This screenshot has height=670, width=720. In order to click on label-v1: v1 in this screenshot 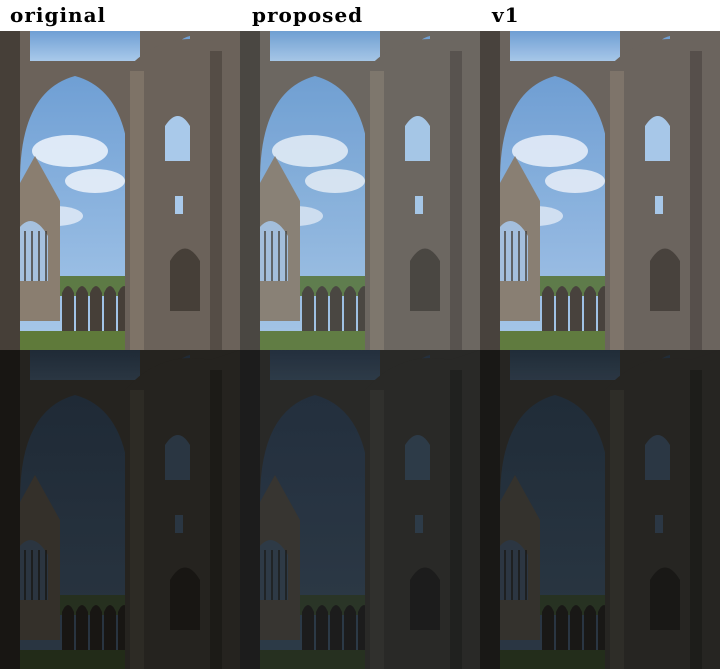, I will do `click(506, 15)`.